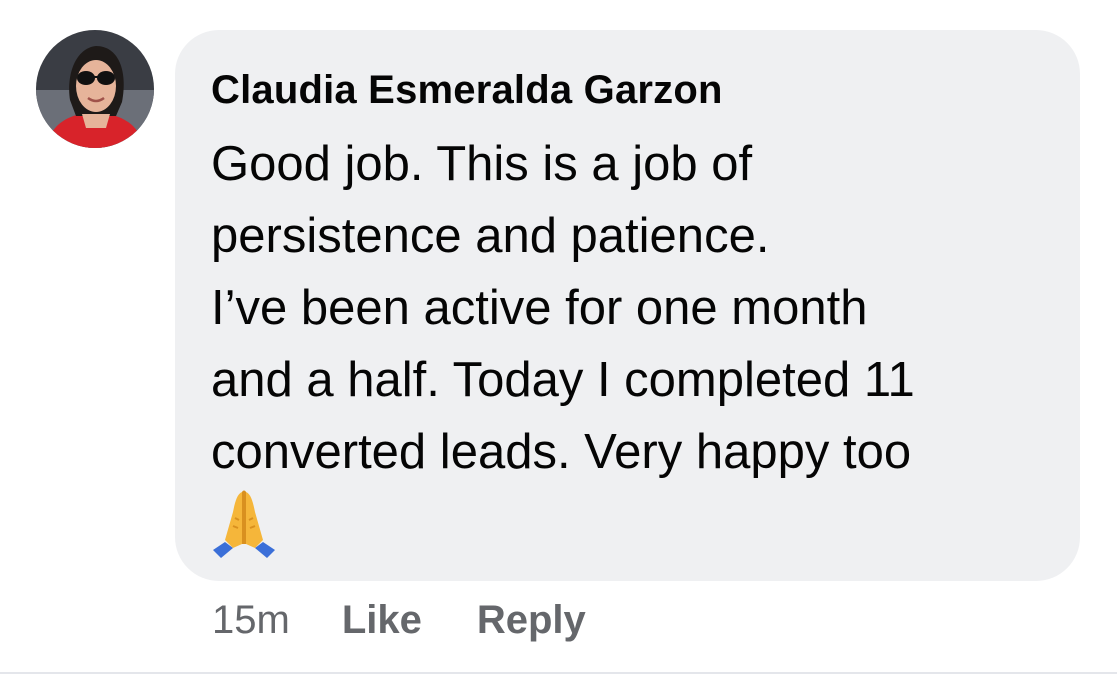  I want to click on author-avatar, so click(95, 89).